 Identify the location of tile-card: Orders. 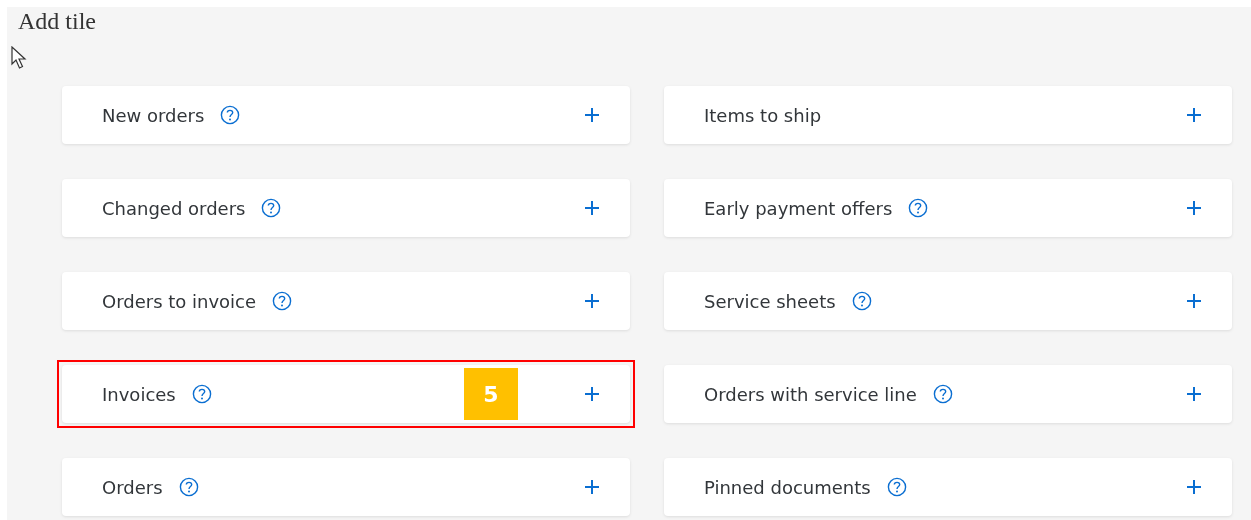
(346, 487).